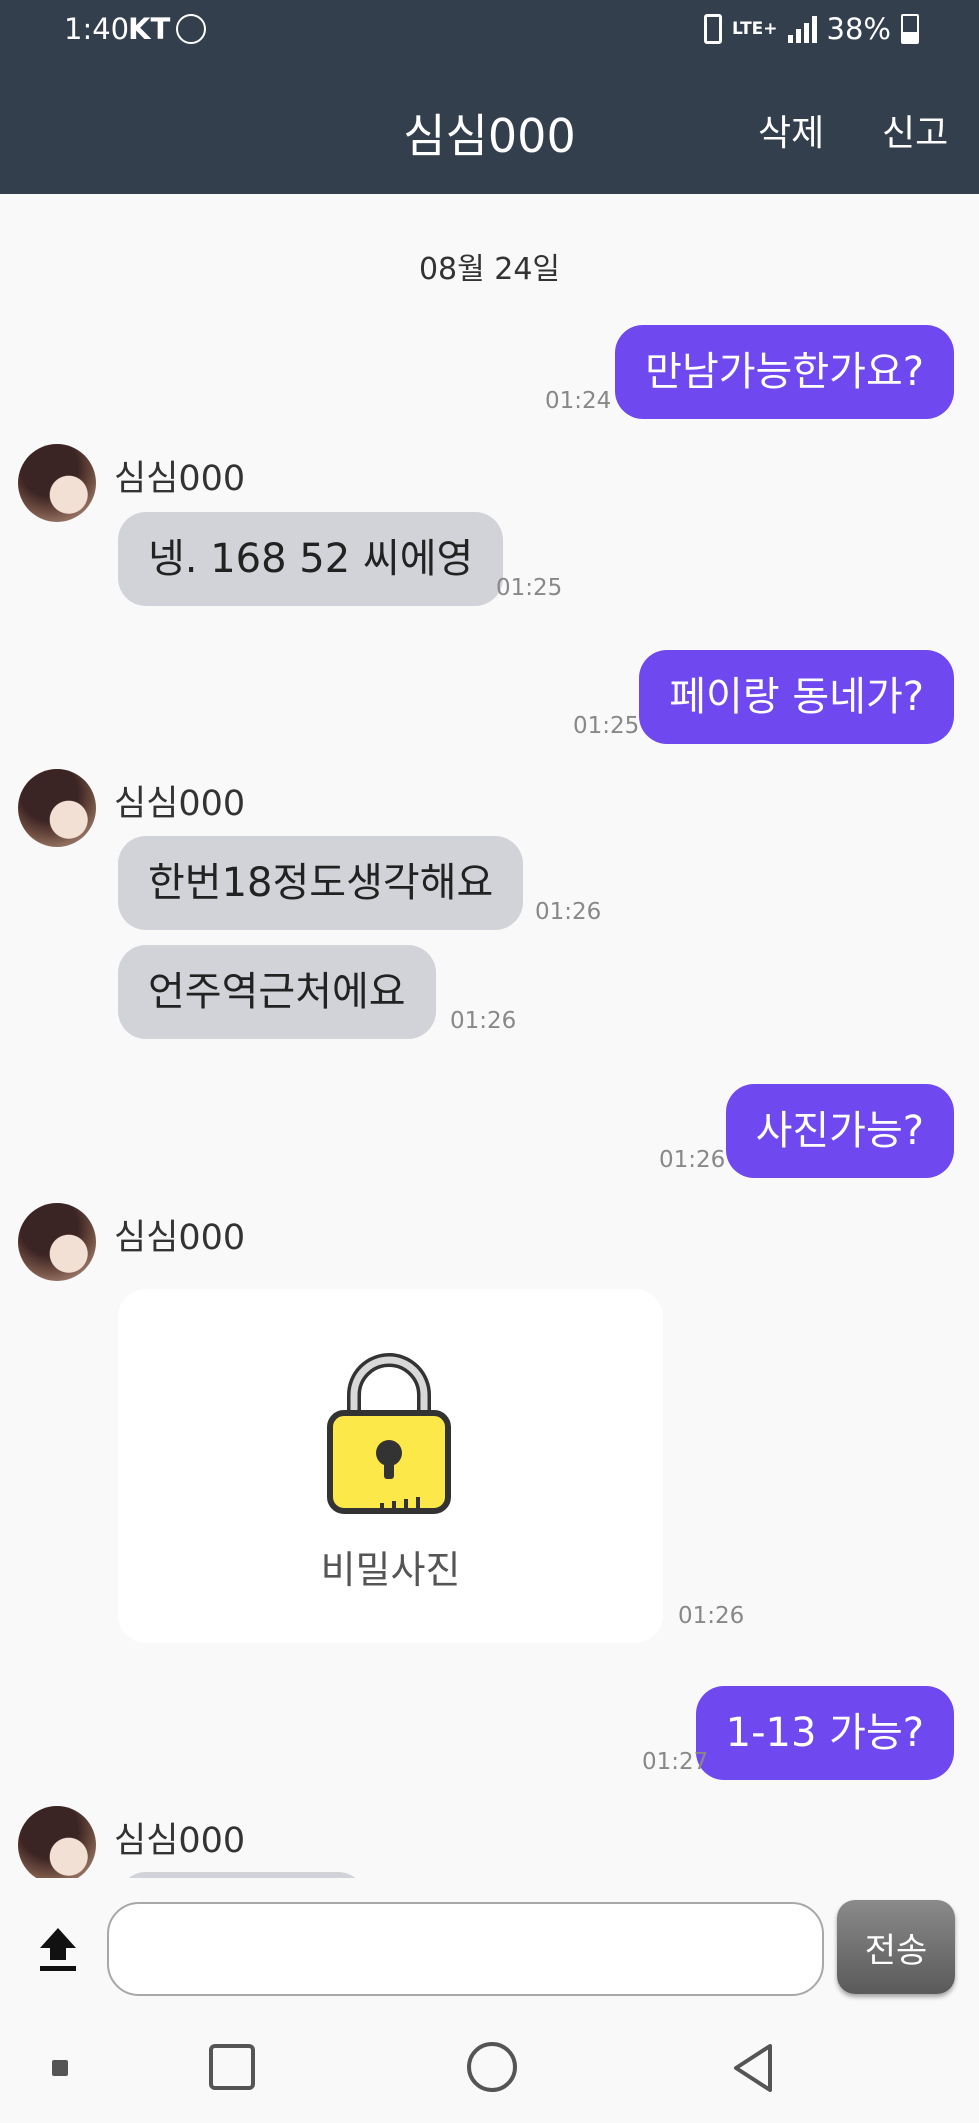  What do you see at coordinates (465, 1949) in the screenshot?
I see `message-input` at bounding box center [465, 1949].